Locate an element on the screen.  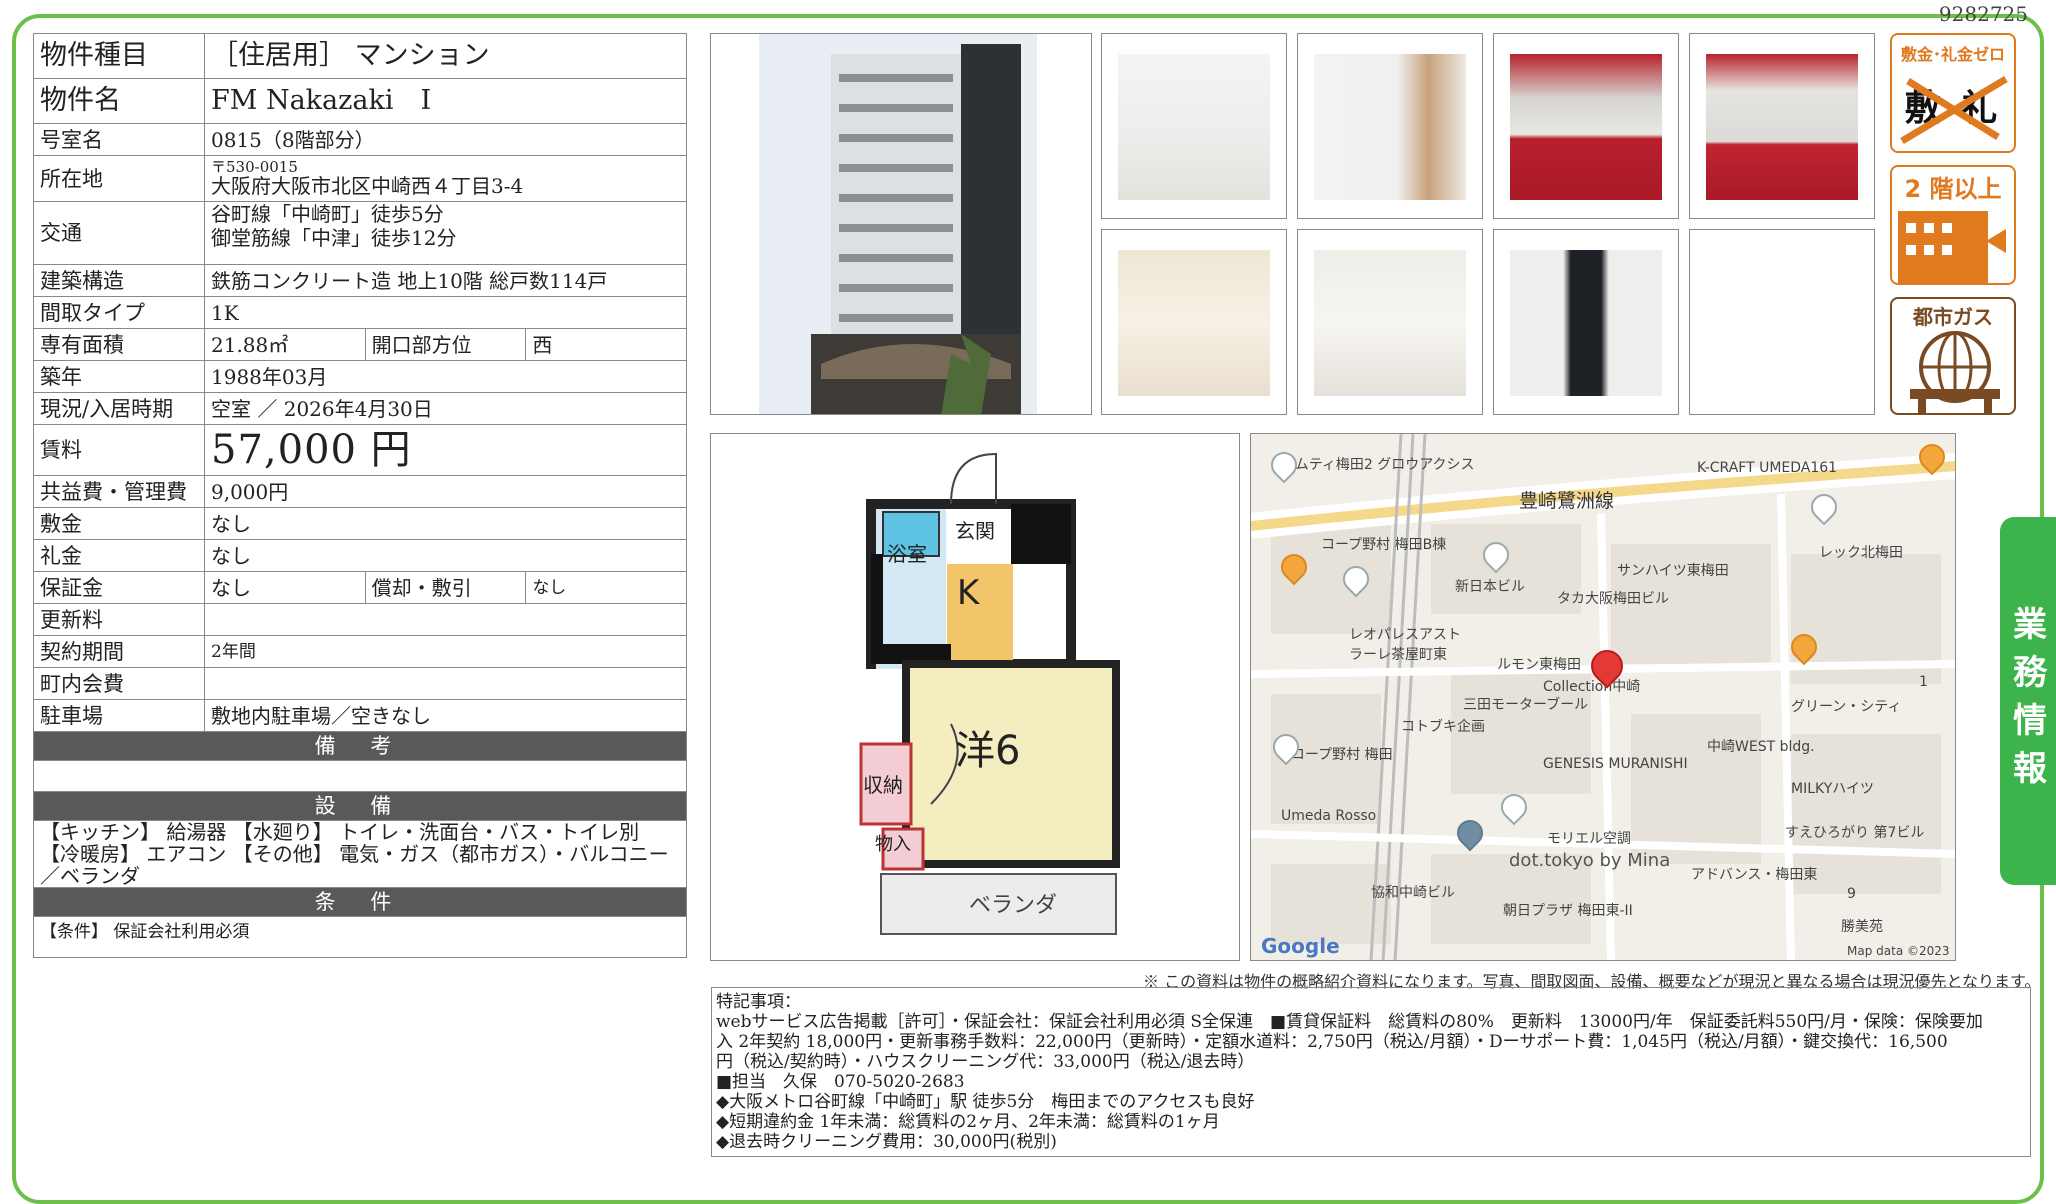
access-line-2: 御堂筋線「中津」徒歩12分 is located at coordinates (334, 238).